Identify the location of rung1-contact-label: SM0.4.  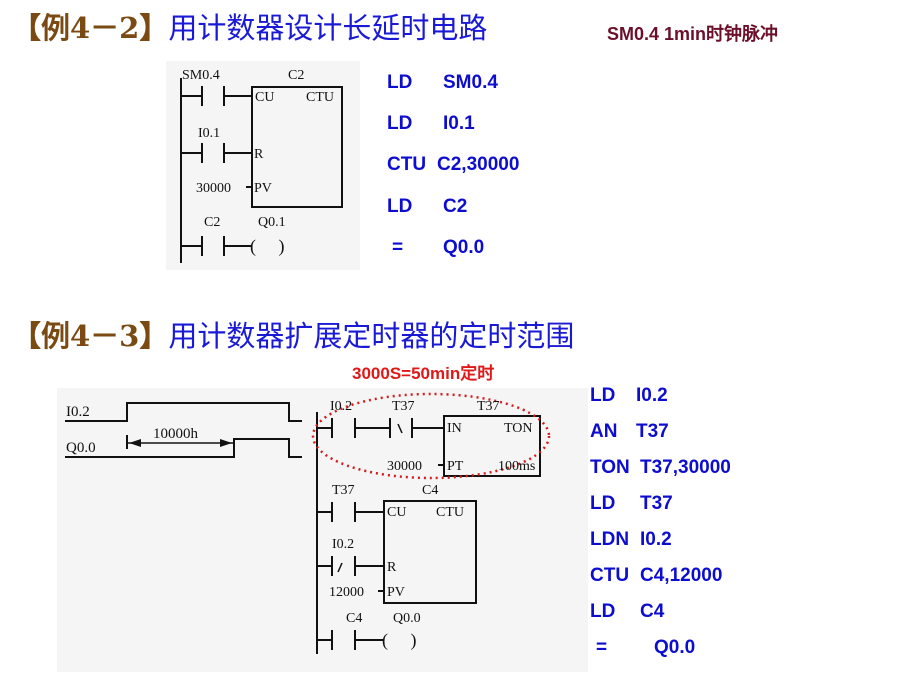
(201, 75).